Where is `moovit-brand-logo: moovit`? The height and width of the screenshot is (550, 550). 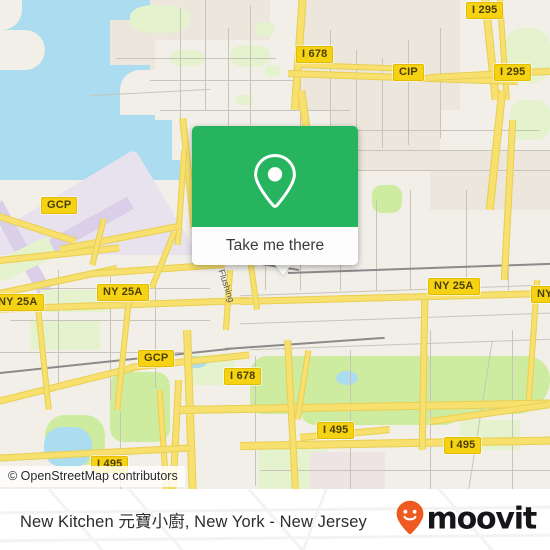
moovit-brand-logo: moovit is located at coordinates (466, 519).